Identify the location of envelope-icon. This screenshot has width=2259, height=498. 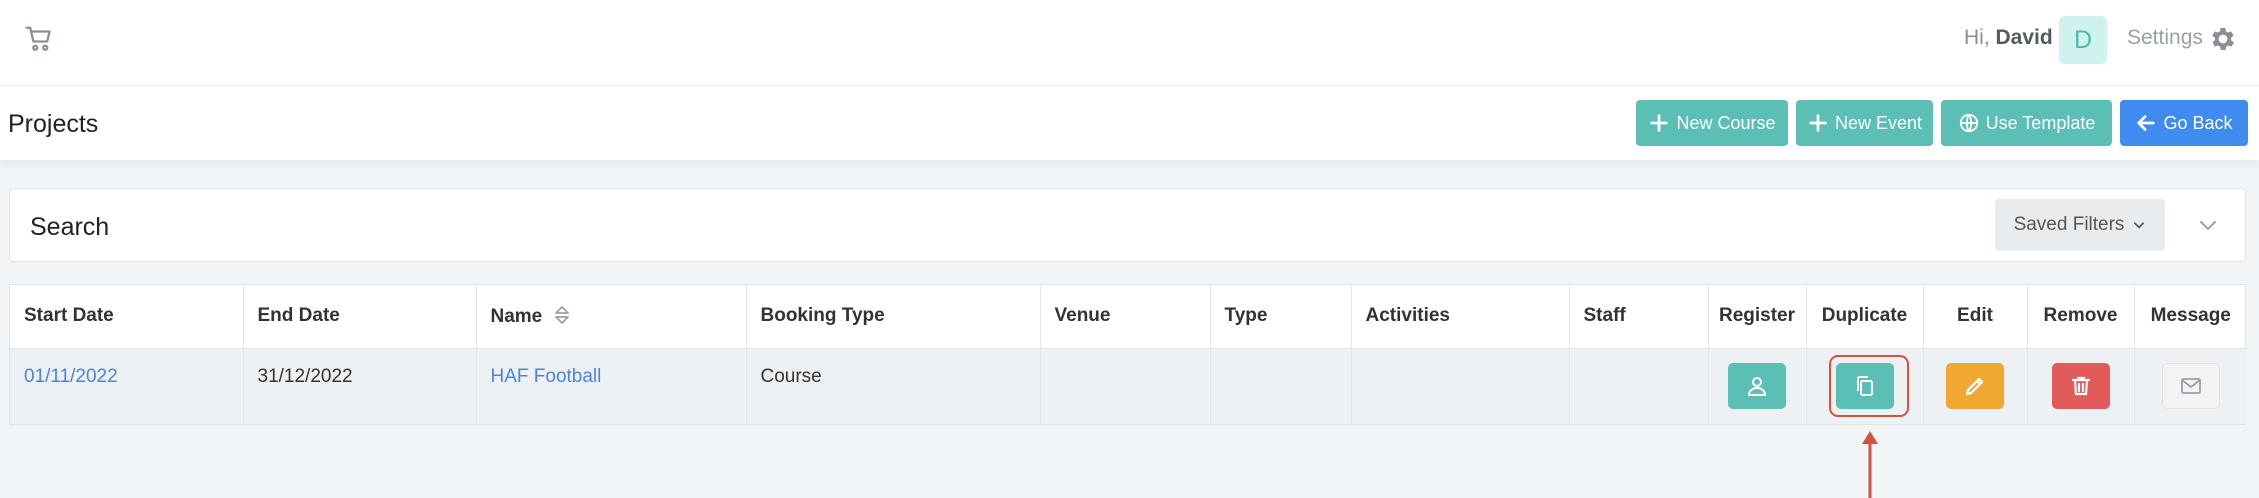
(2190, 385).